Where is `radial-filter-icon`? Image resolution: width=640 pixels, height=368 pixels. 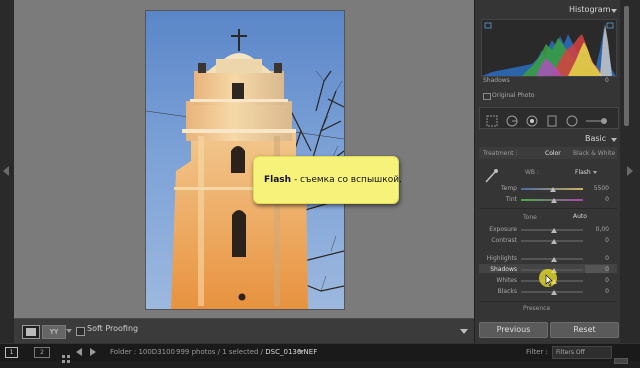 radial-filter-icon is located at coordinates (572, 119).